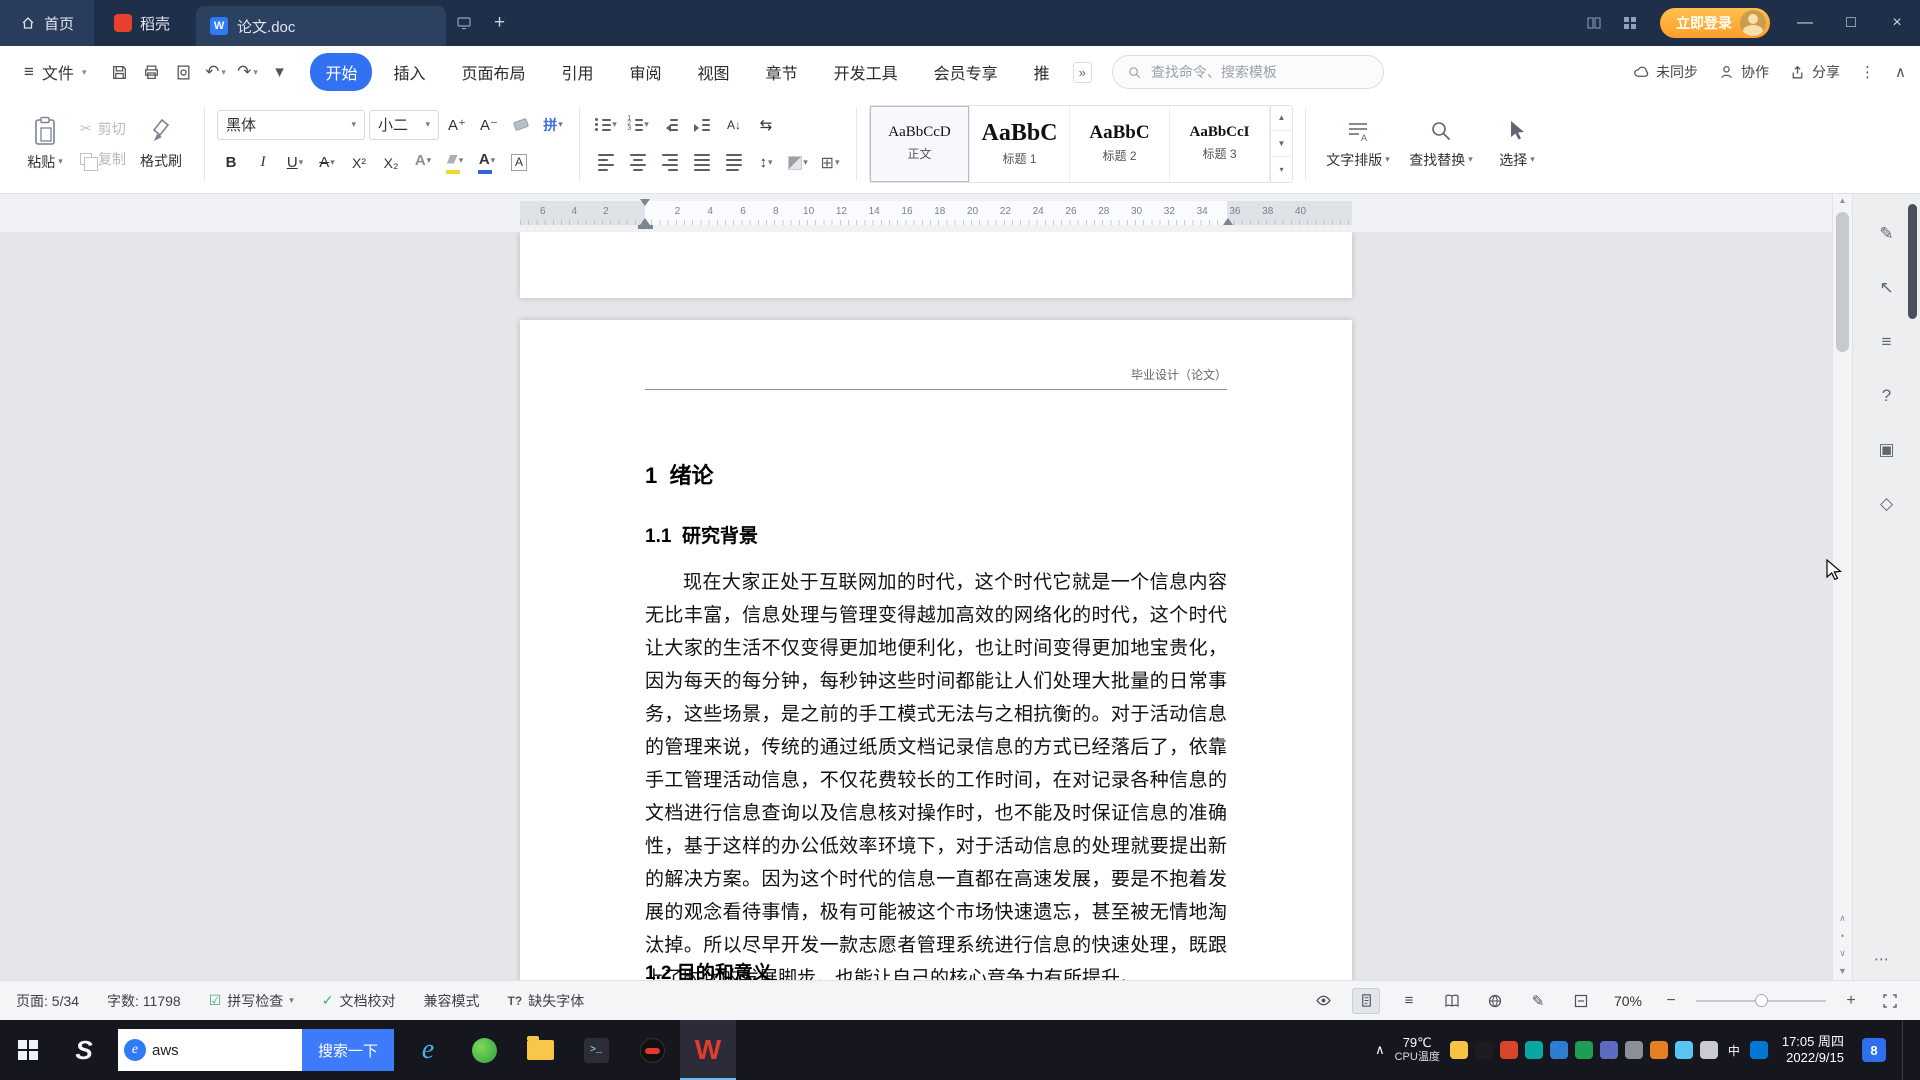 The width and height of the screenshot is (1920, 1080). I want to click on zoom-slider-knob, so click(1761, 1000).